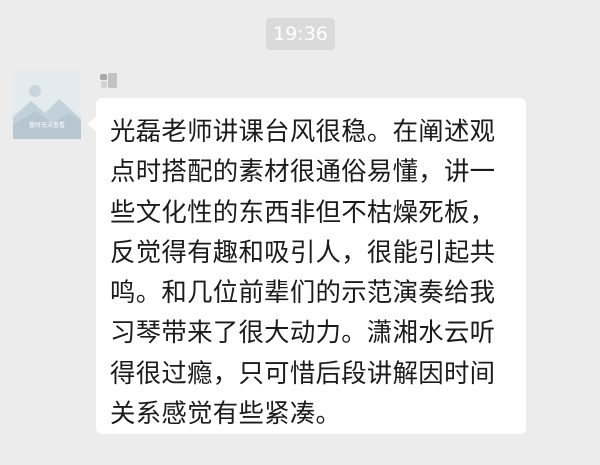 The image size is (600, 465). I want to click on message-line: 习琴带来了很大动力。潇湘水云听, so click(303, 332).